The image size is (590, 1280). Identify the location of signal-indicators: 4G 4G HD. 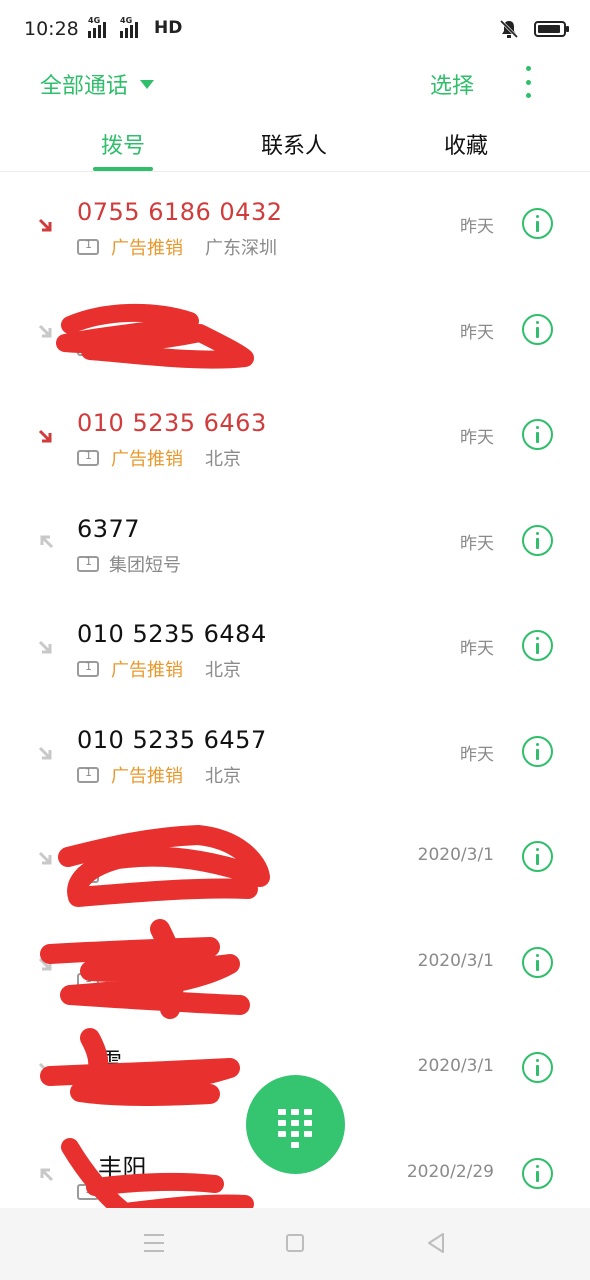
(135, 27).